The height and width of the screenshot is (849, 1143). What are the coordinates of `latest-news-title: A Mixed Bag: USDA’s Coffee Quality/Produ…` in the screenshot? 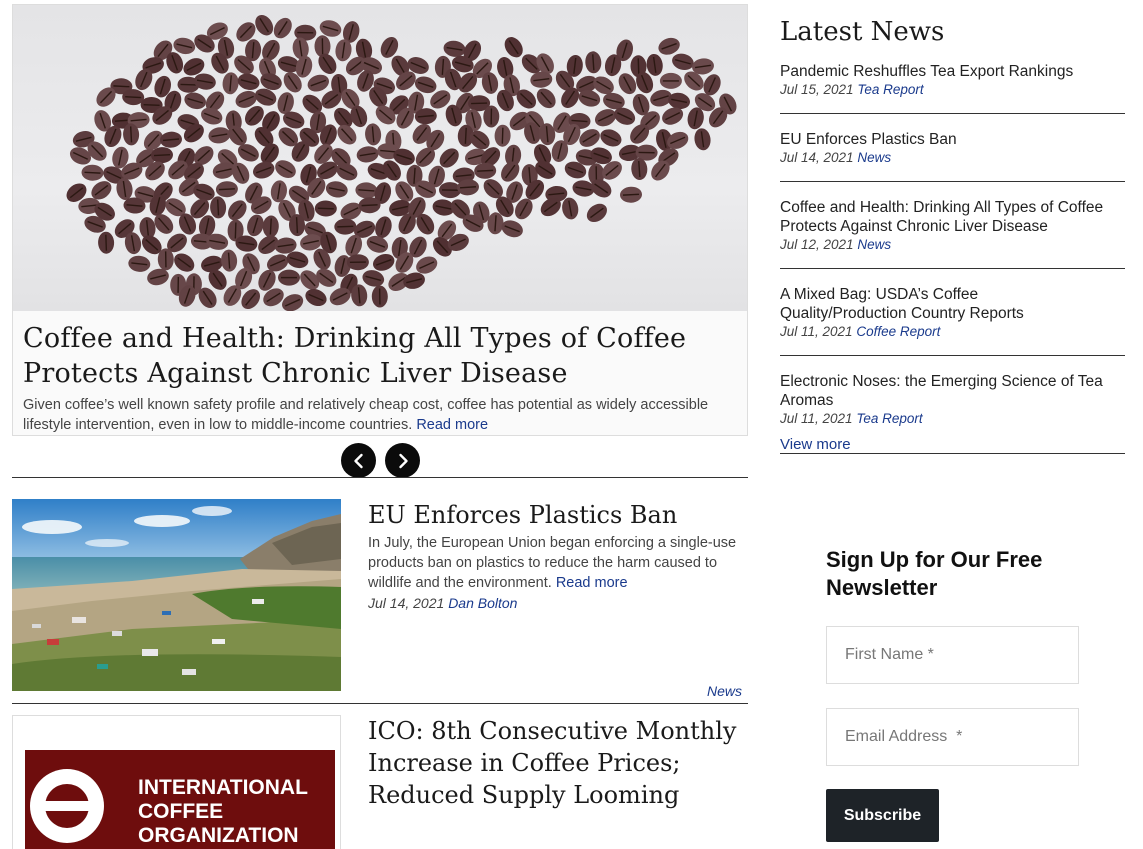 It's located at (920, 304).